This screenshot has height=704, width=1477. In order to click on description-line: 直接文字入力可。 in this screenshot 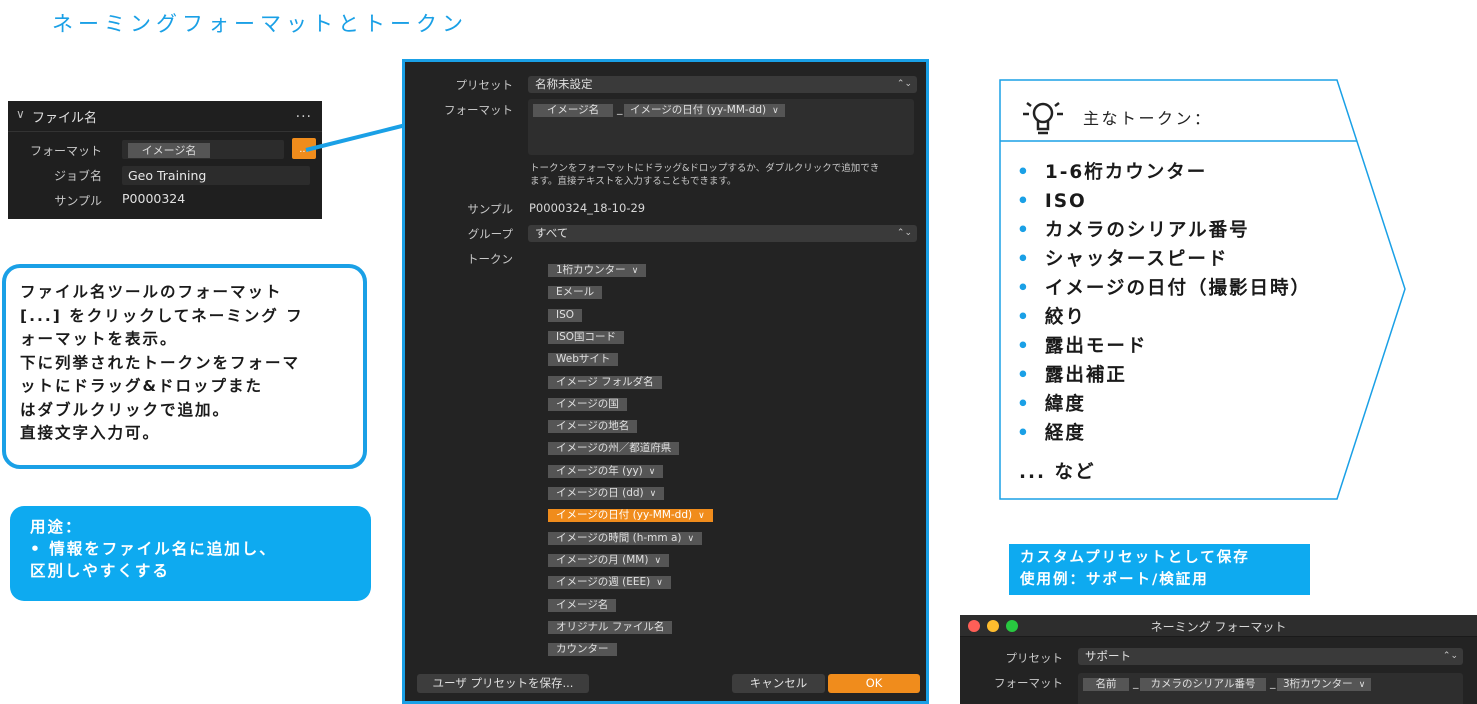, I will do `click(90, 433)`.